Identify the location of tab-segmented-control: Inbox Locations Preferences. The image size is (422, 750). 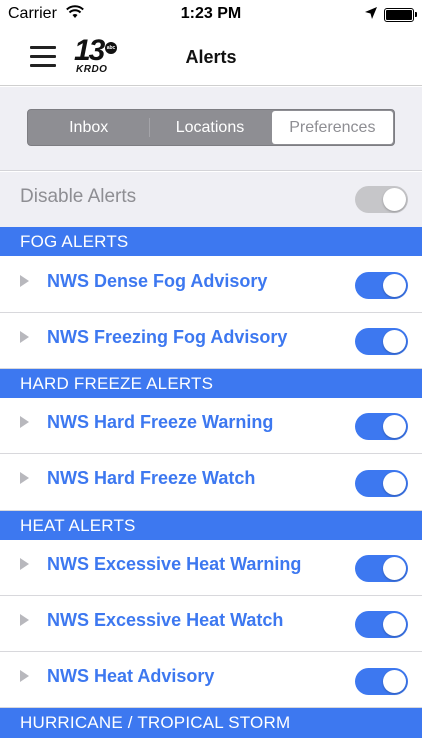
(211, 127).